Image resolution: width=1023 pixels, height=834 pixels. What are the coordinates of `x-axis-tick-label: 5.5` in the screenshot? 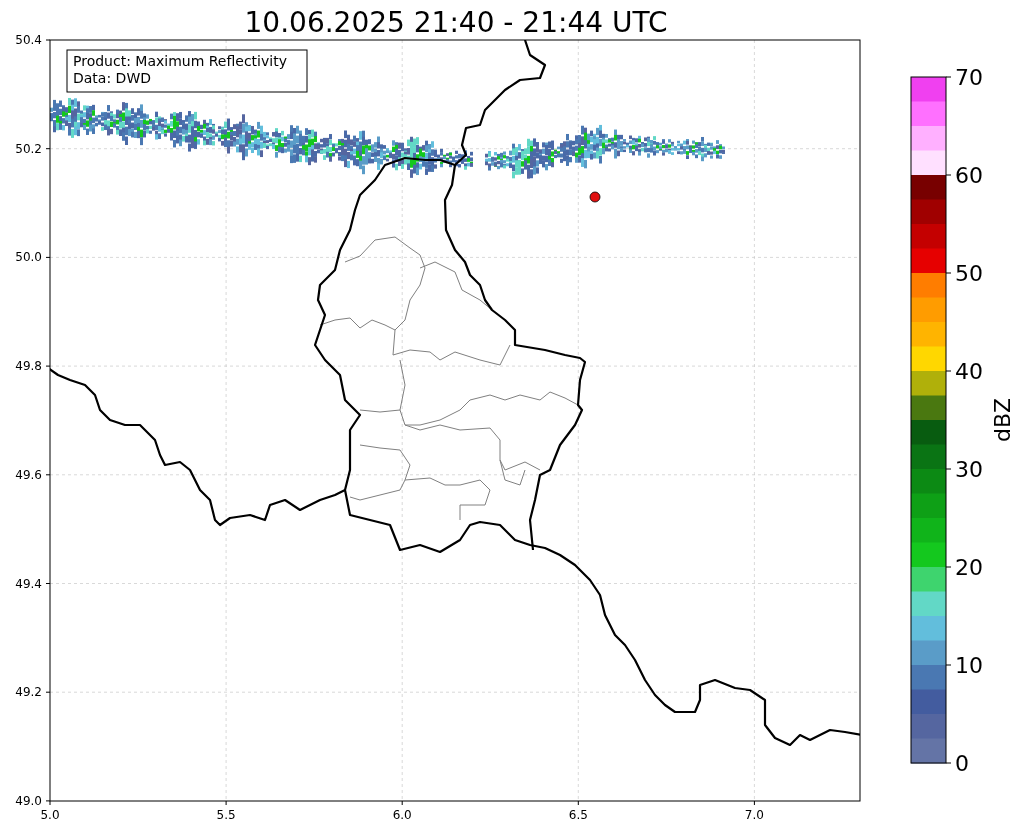 It's located at (226, 815).